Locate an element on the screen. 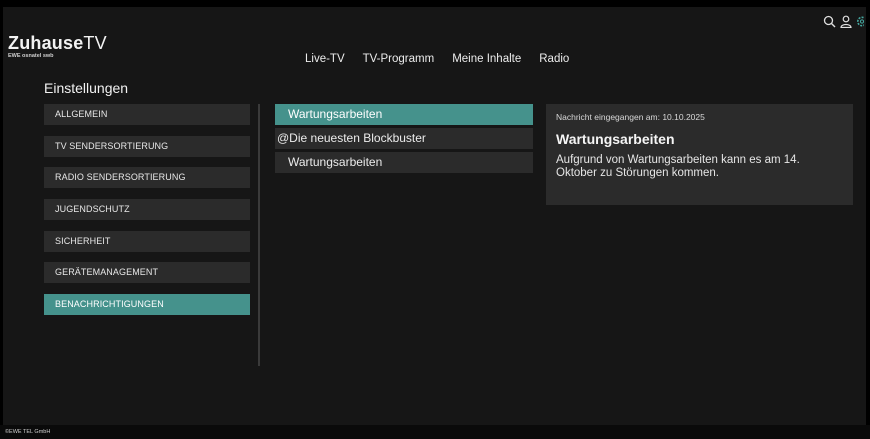 This screenshot has width=870, height=439. vertical-divider is located at coordinates (259, 235).